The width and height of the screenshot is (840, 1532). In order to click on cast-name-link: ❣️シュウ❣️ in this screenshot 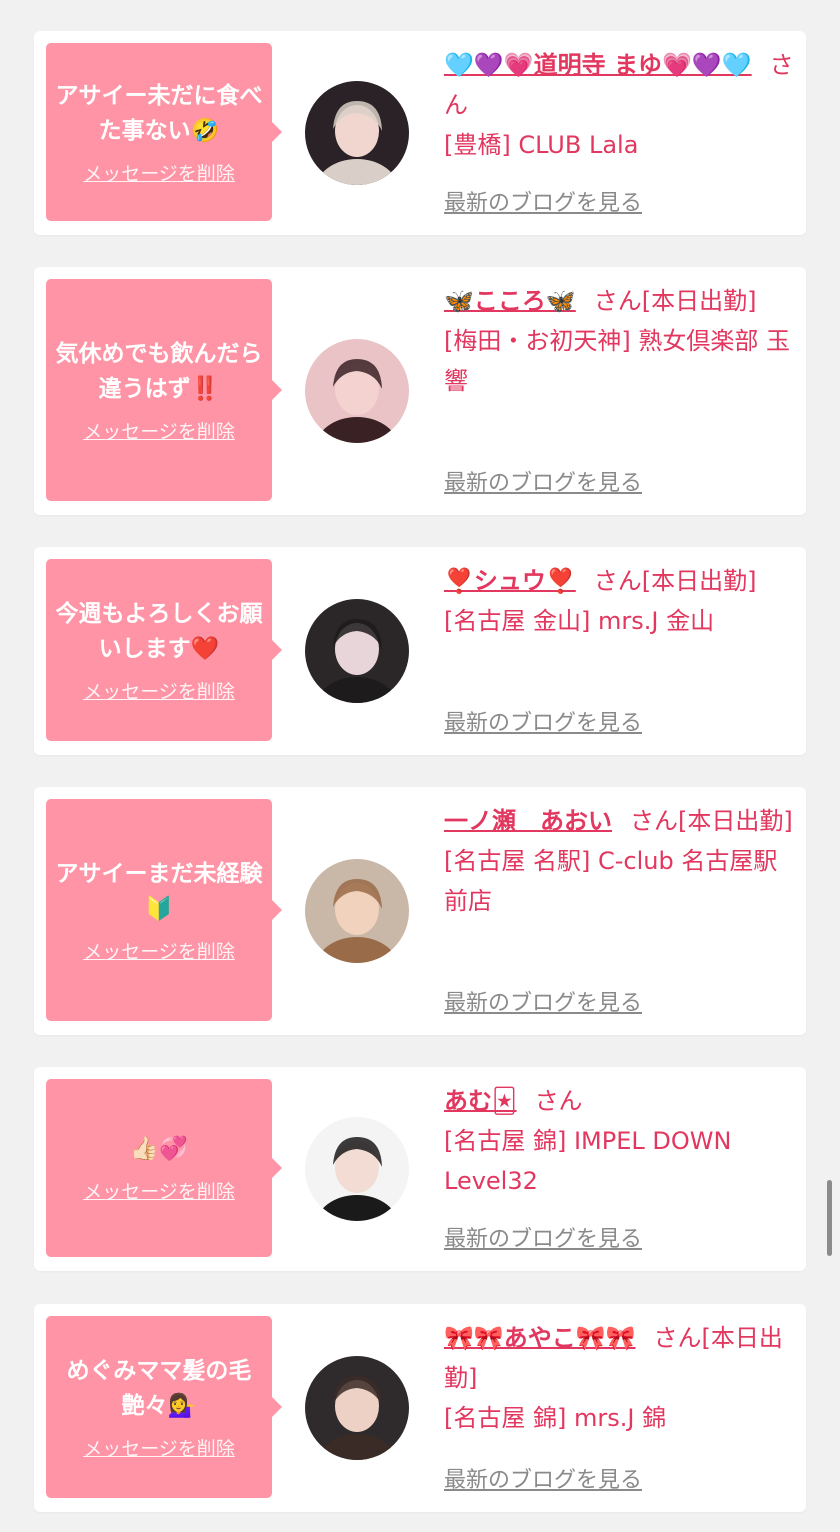, I will do `click(510, 581)`.